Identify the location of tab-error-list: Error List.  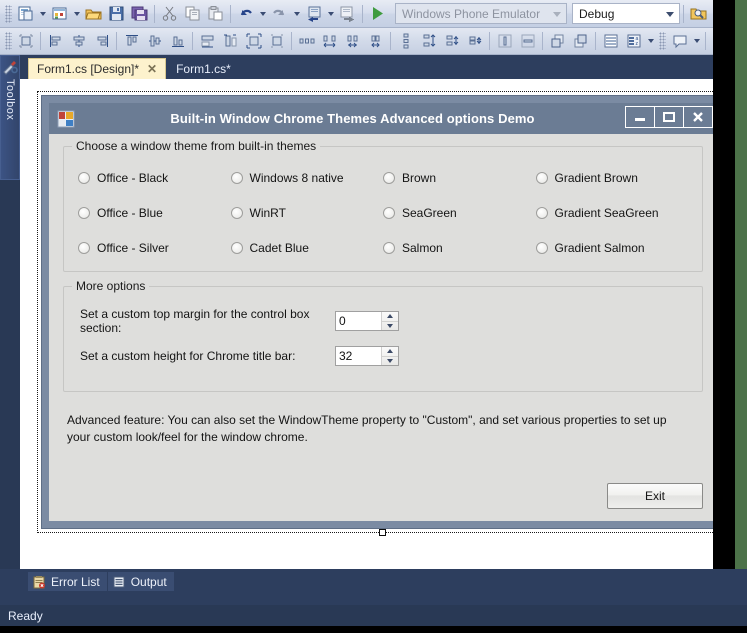
(67, 581).